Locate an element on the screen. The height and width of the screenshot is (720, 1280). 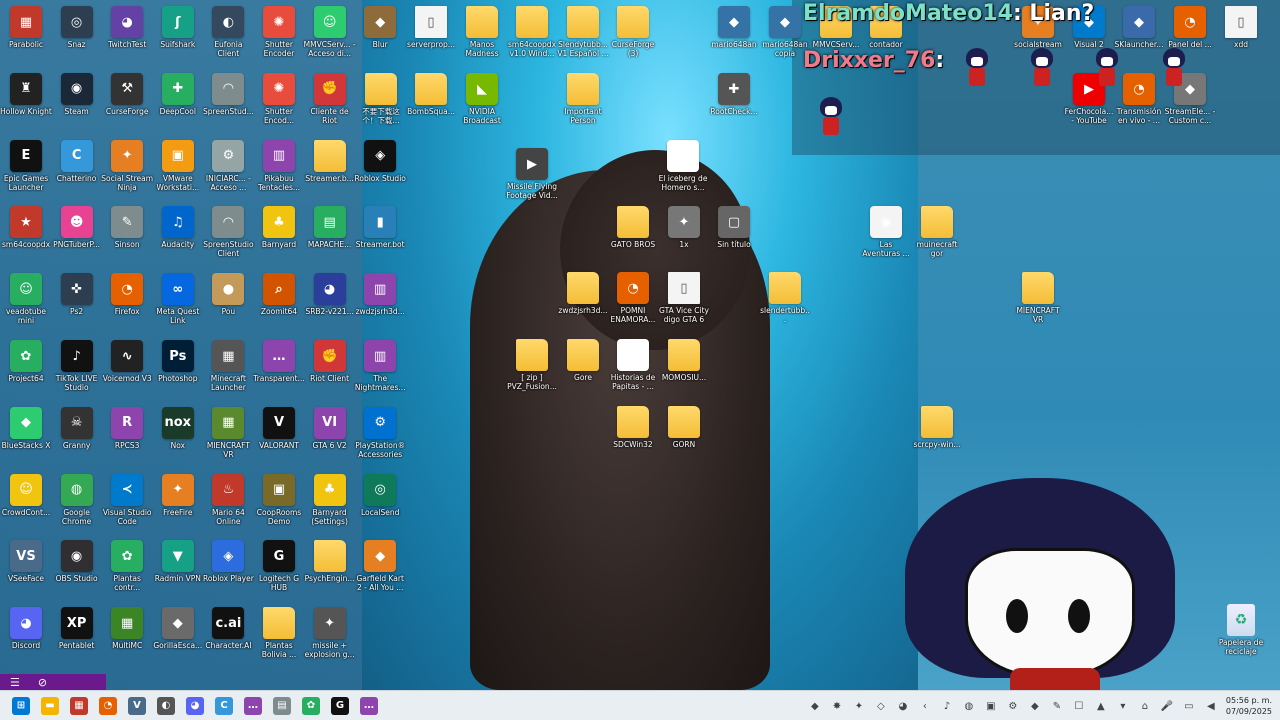
desktop-icon-f31: muinecraft gor is located at coordinates (937, 232).